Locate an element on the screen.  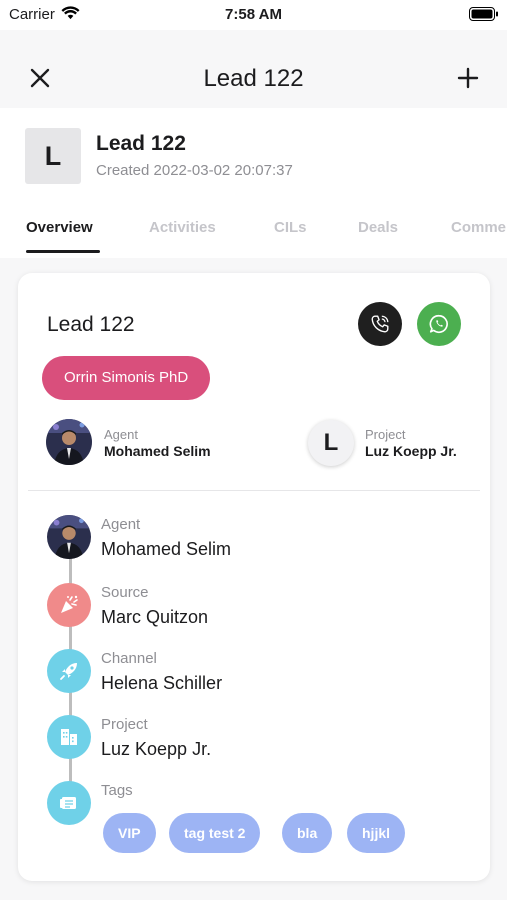
tag-chip: VIP is located at coordinates (129, 833).